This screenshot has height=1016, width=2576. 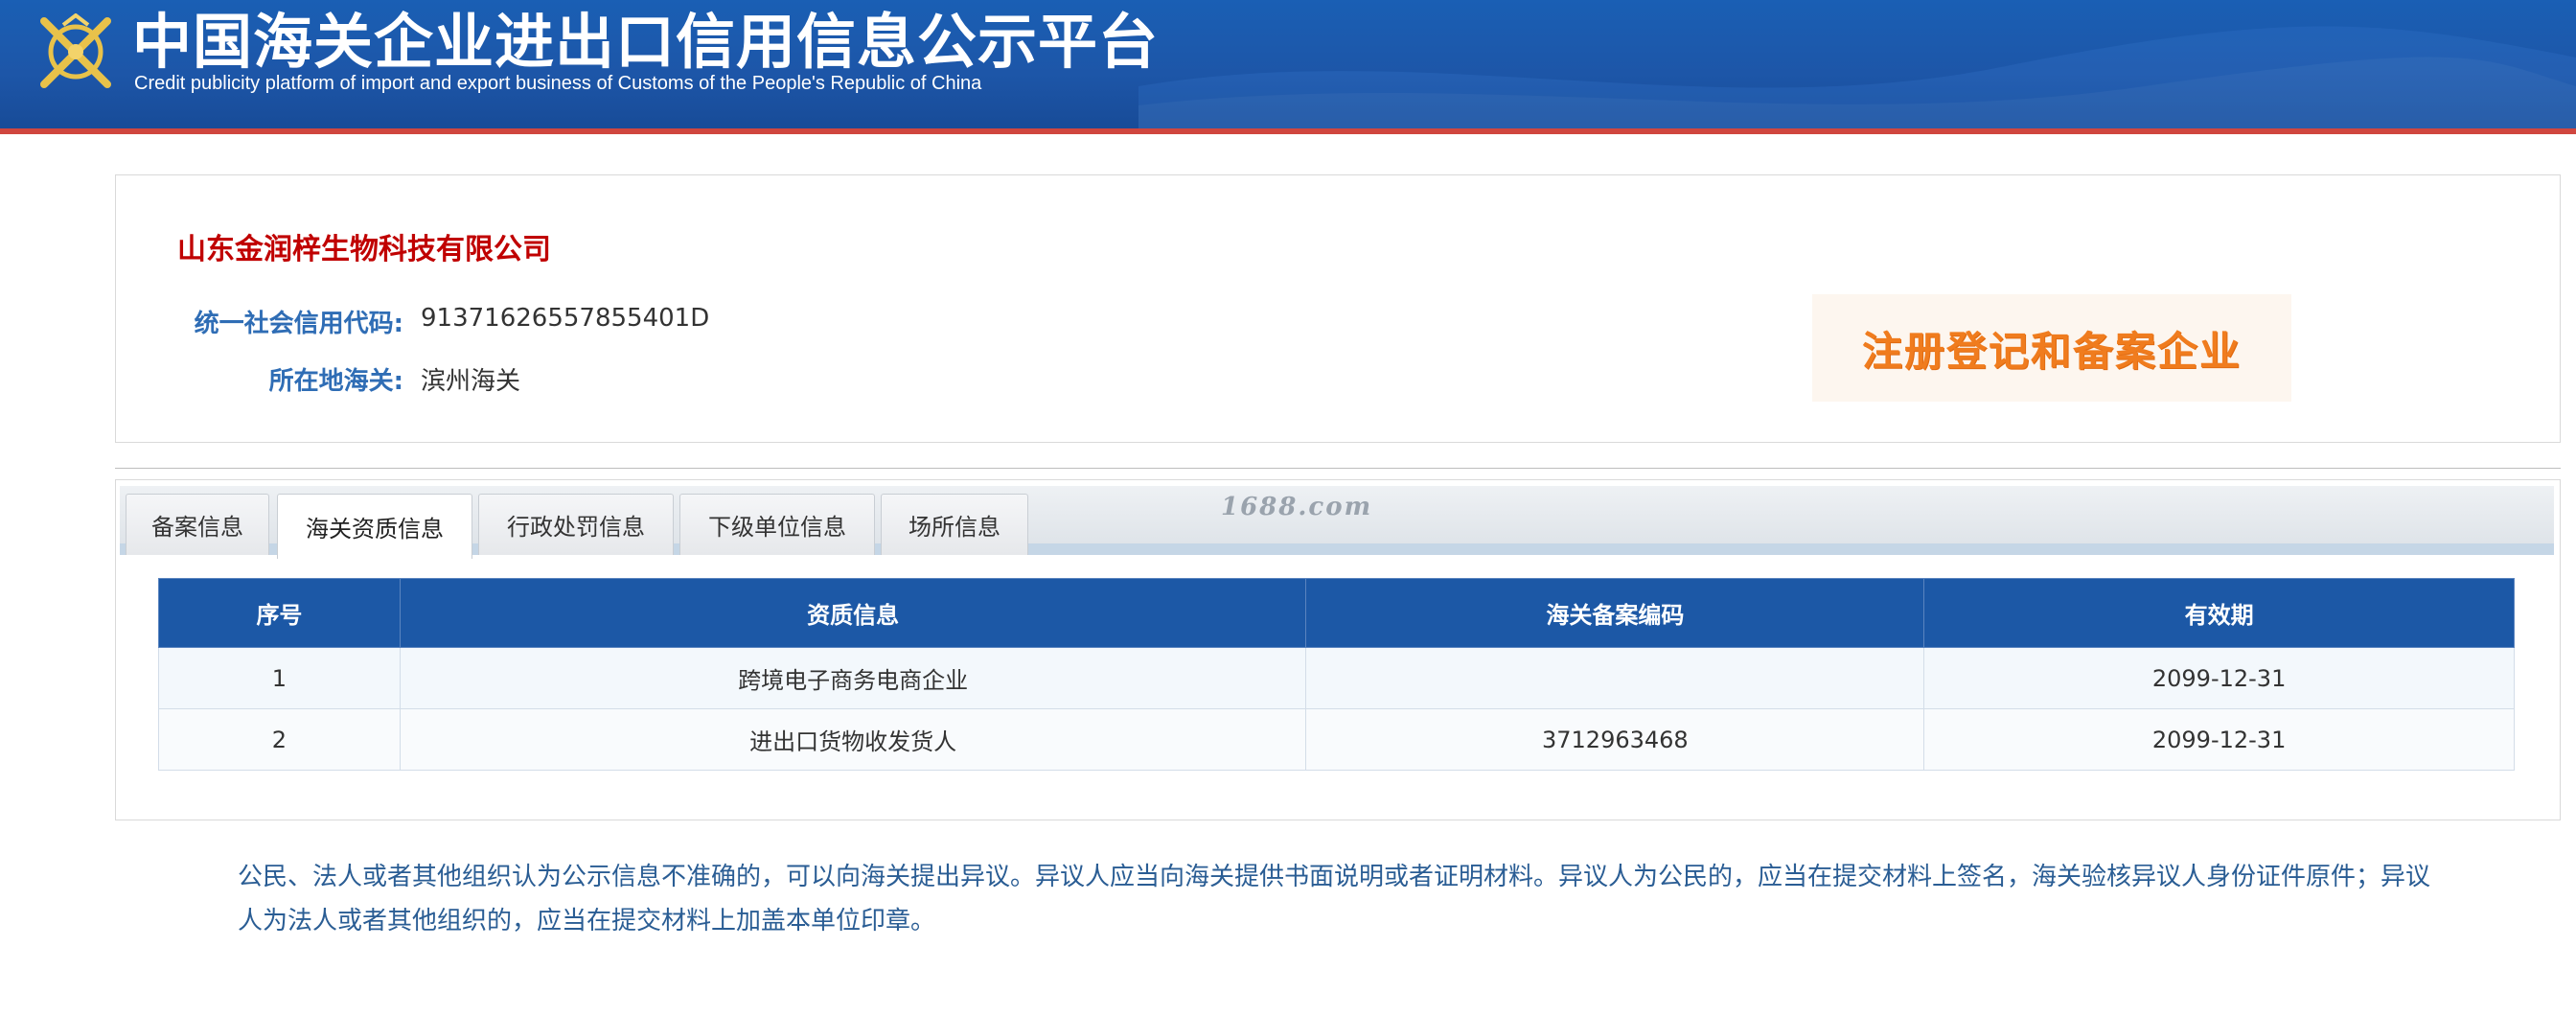 I want to click on table-row: 1 跨境电子商务电商企业 2099-12-31, so click(x=1336, y=678).